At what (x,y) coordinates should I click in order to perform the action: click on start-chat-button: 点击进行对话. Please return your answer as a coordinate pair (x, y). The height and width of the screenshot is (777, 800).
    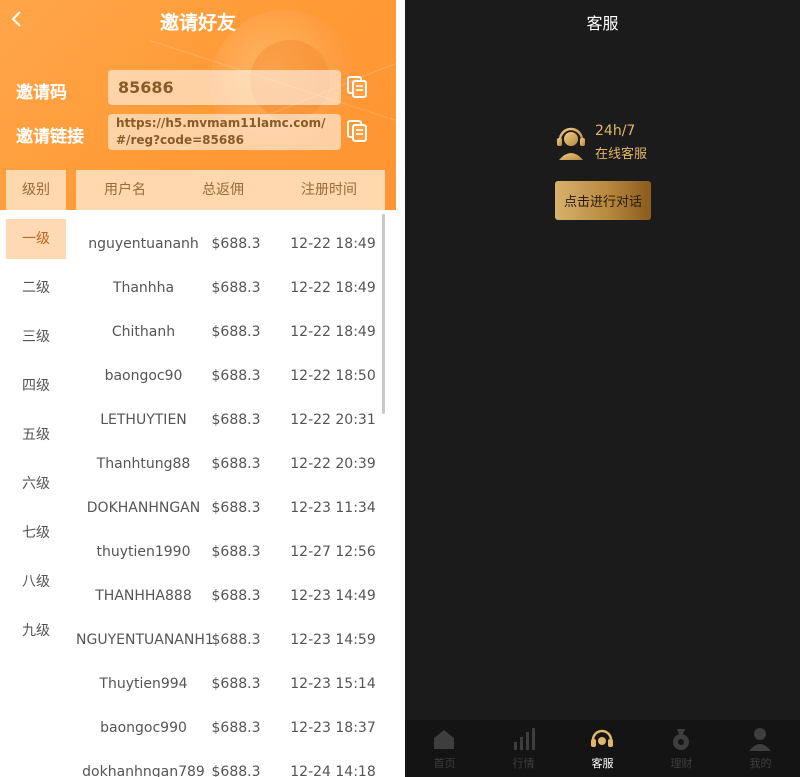
    Looking at the image, I should click on (603, 200).